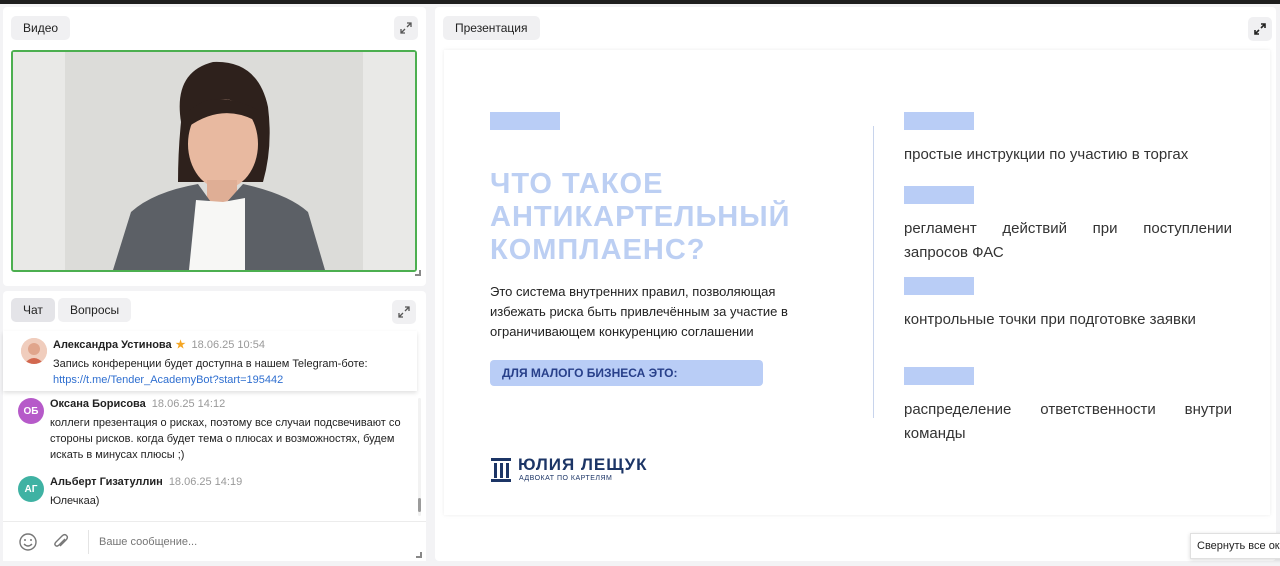 This screenshot has height=566, width=1280. What do you see at coordinates (1046, 154) in the screenshot?
I see `slide-item: простые инструкции по участию в торгах` at bounding box center [1046, 154].